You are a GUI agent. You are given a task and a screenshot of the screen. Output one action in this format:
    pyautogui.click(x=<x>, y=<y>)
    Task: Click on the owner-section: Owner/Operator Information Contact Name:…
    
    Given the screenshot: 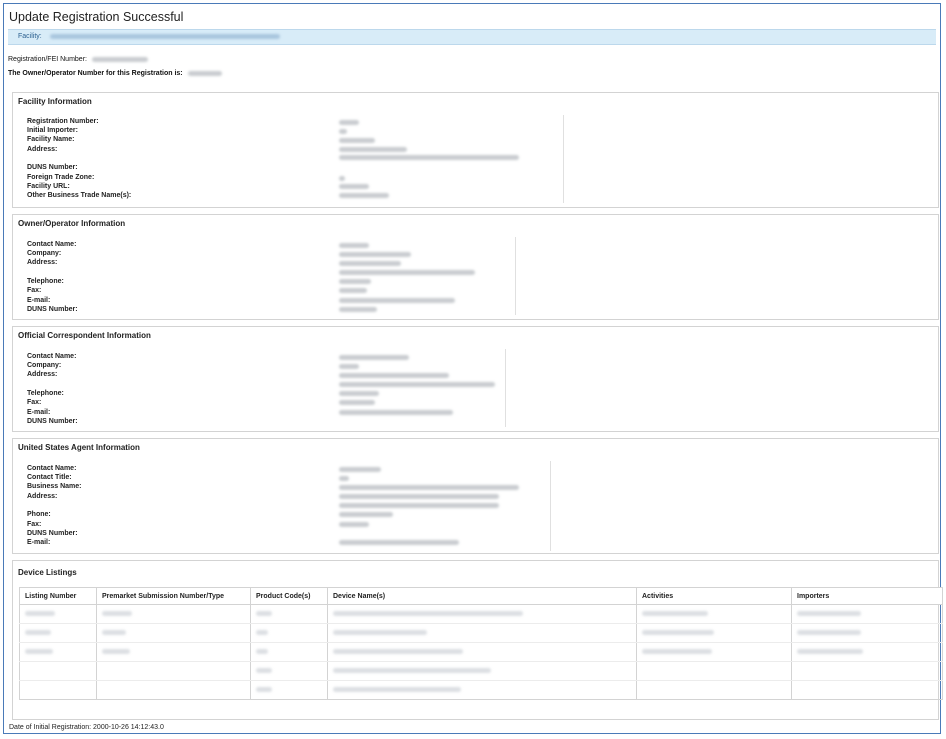 What is the action you would take?
    pyautogui.click(x=475, y=267)
    